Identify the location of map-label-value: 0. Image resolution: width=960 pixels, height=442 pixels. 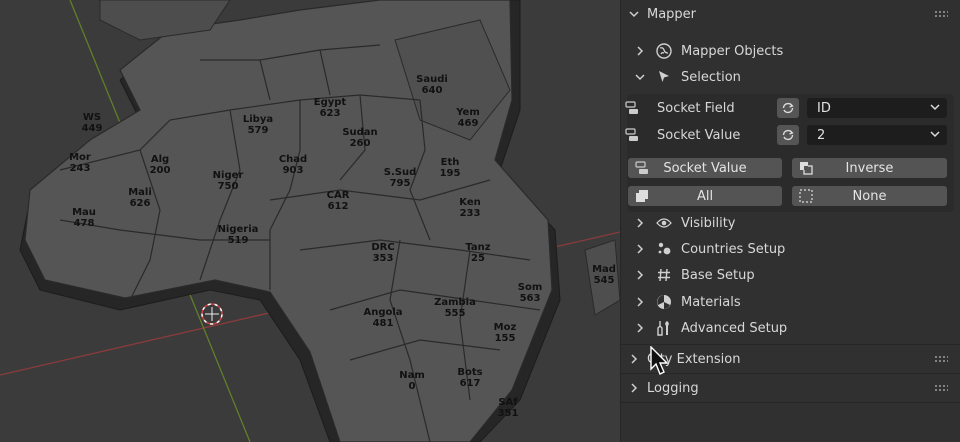
(412, 386).